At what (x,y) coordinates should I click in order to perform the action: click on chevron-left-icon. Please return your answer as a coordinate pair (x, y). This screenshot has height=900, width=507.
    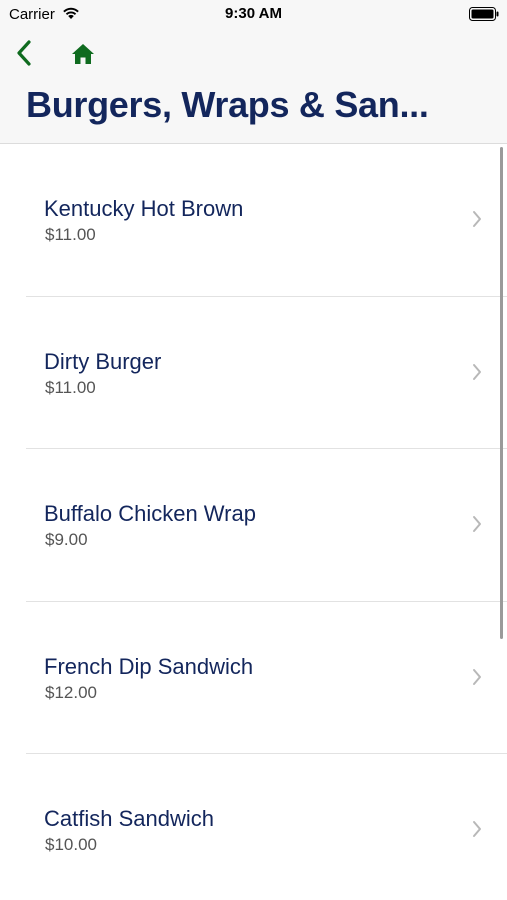
    Looking at the image, I should click on (25, 53).